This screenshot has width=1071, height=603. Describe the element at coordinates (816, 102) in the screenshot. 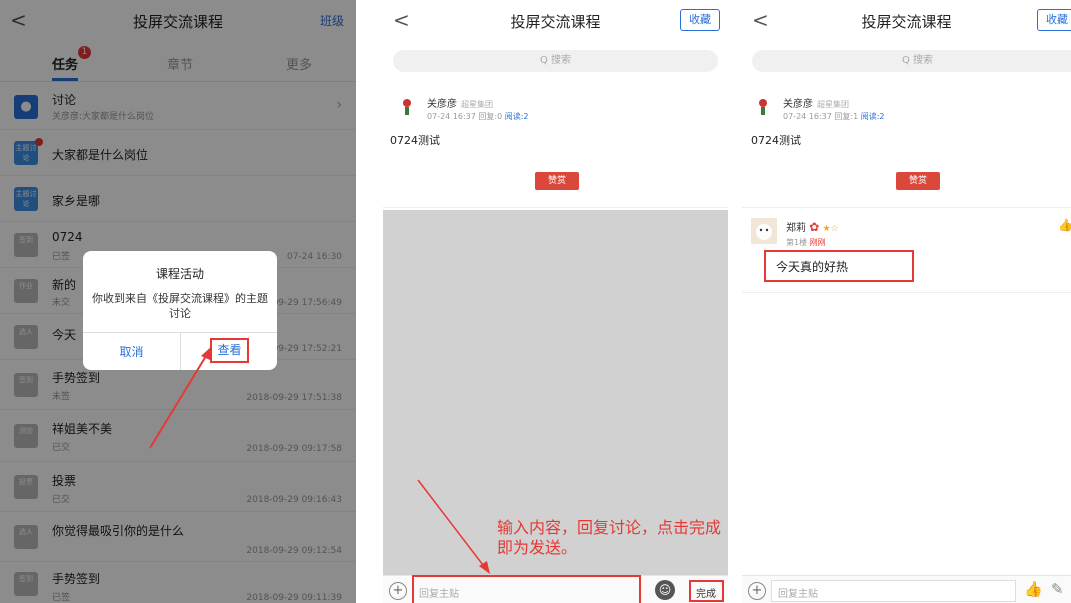

I see `post-author: 关彦彦 超星集团` at that location.